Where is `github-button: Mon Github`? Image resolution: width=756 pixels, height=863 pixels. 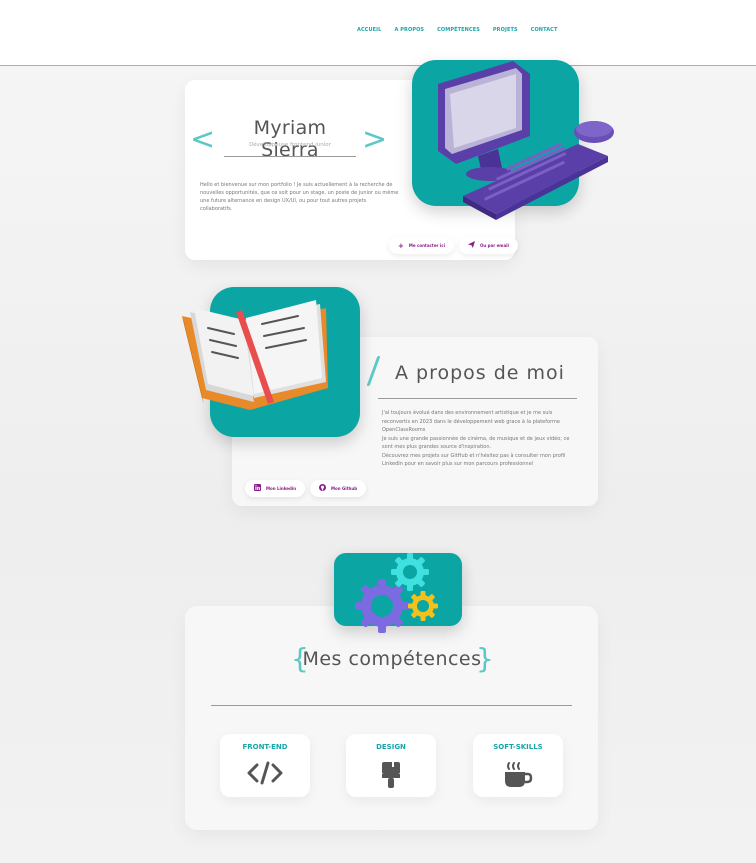 github-button: Mon Github is located at coordinates (338, 488).